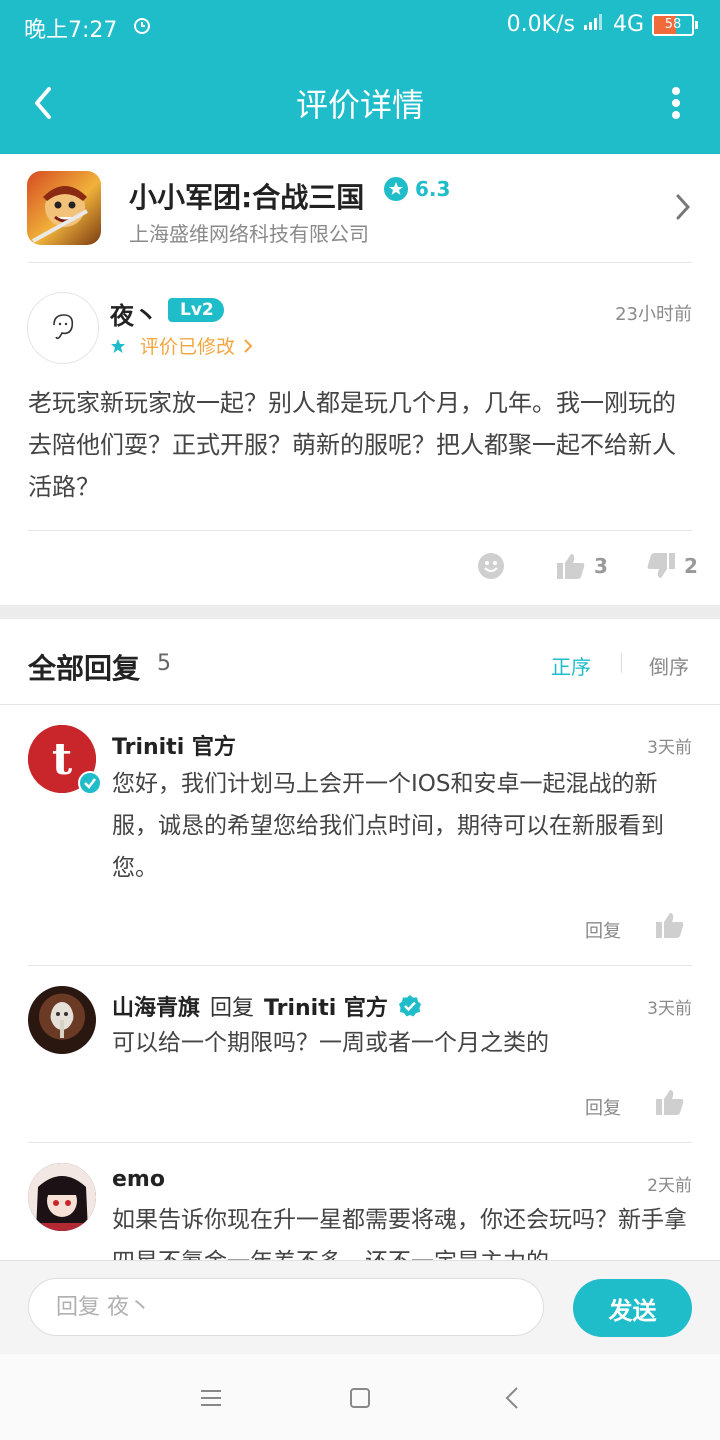 This screenshot has width=720, height=1440. I want to click on menu-nav-button, so click(211, 1398).